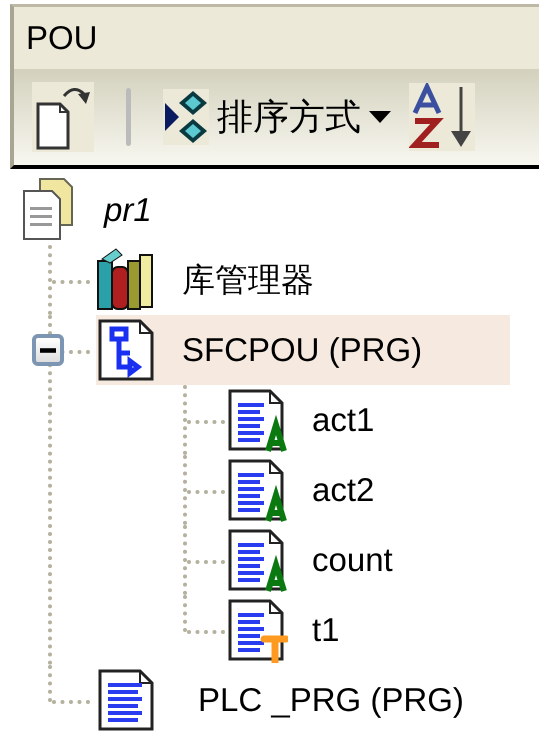 The width and height of the screenshot is (539, 731). What do you see at coordinates (62, 38) in the screenshot?
I see `panel-title: POU` at bounding box center [62, 38].